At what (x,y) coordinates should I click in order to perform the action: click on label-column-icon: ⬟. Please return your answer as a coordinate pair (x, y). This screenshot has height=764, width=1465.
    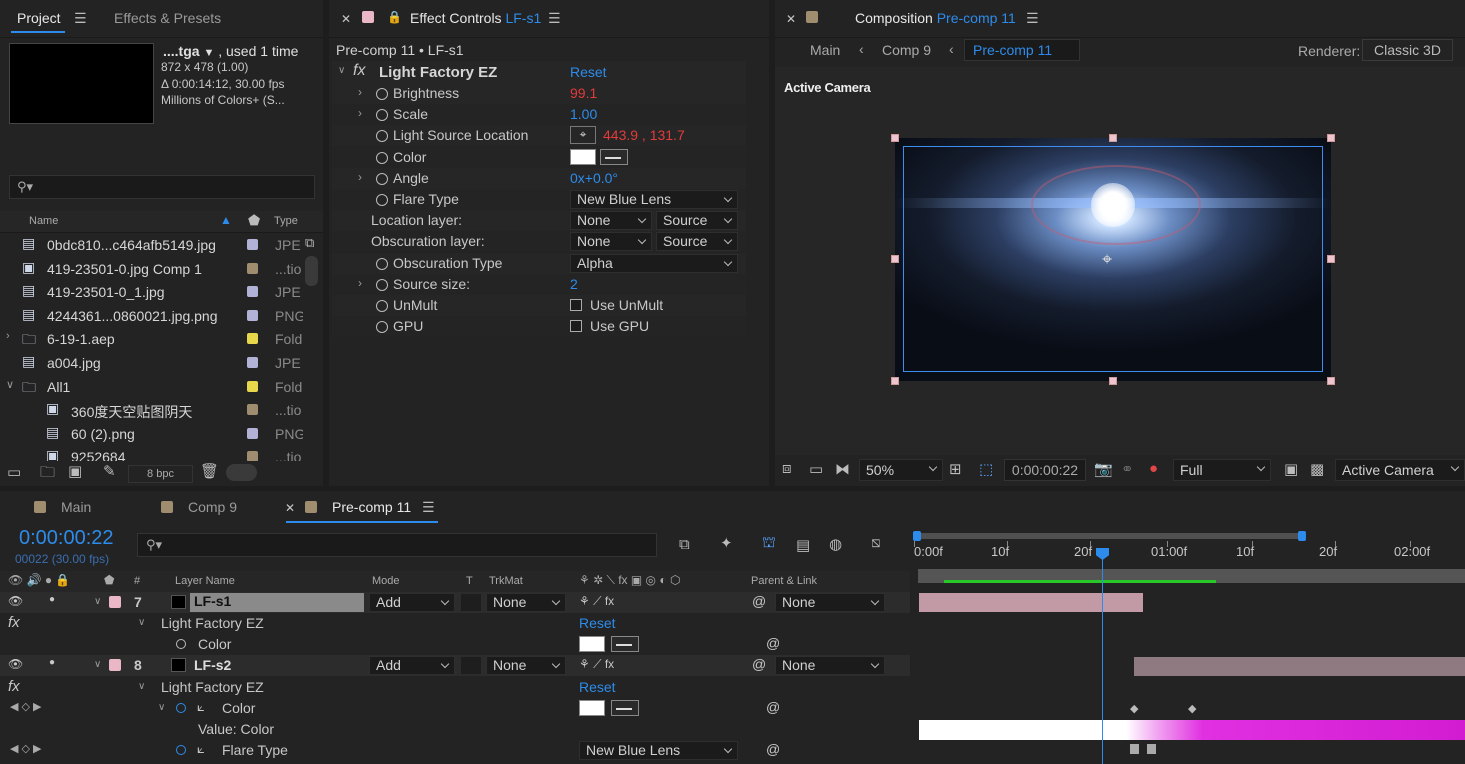
    Looking at the image, I should click on (254, 220).